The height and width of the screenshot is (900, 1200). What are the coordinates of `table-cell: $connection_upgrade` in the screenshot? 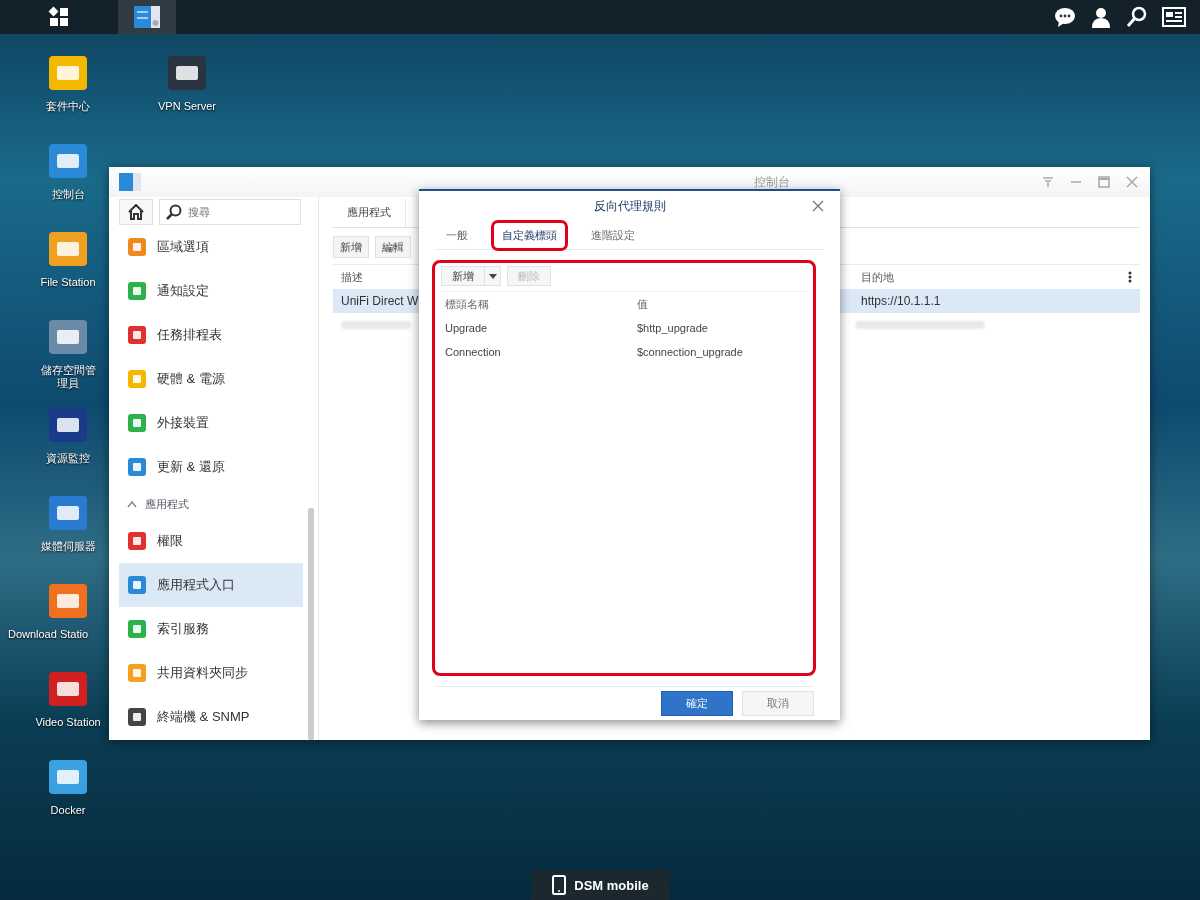 It's located at (690, 352).